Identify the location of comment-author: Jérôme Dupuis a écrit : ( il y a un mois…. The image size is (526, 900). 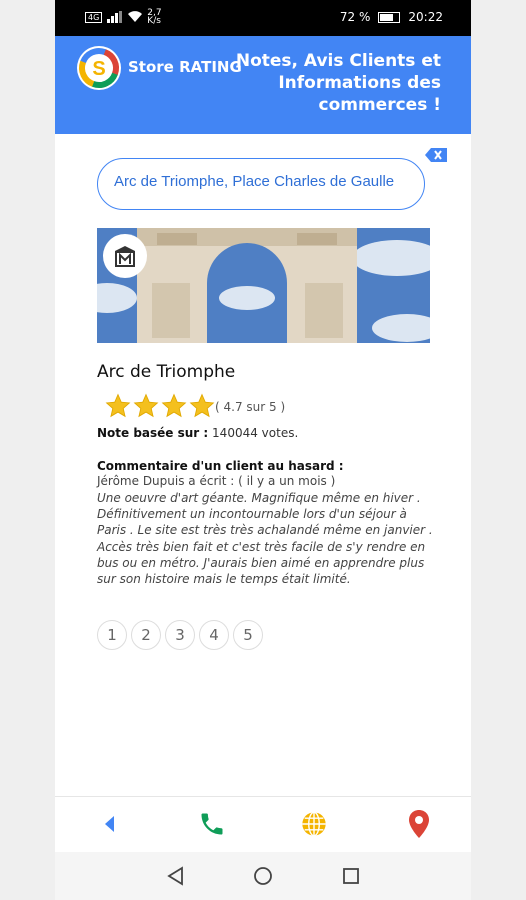
(216, 481).